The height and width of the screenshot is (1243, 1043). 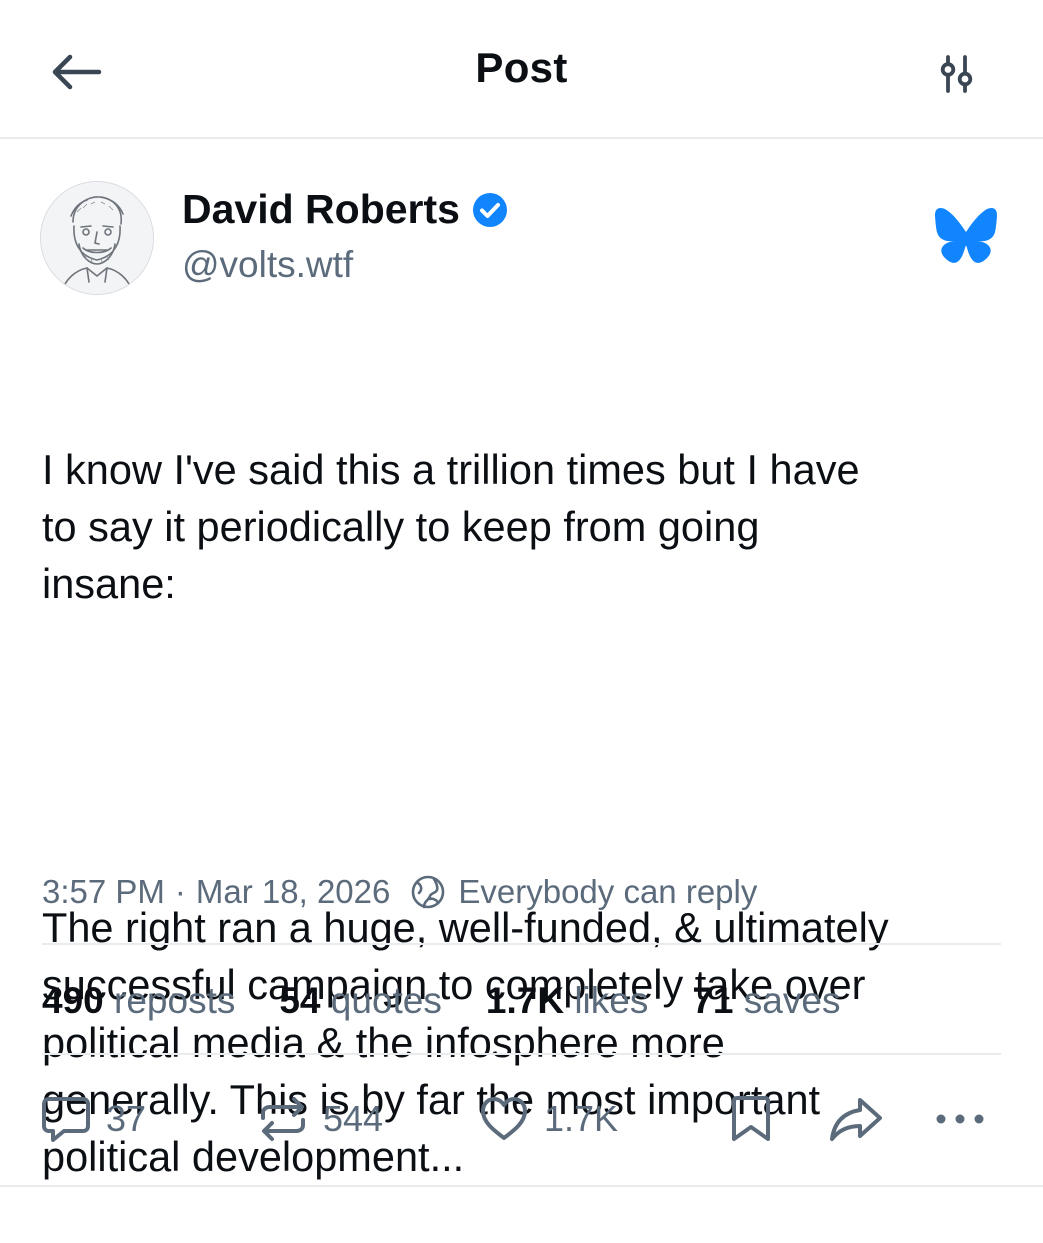 What do you see at coordinates (353, 1118) in the screenshot?
I see `repost-count: 544` at bounding box center [353, 1118].